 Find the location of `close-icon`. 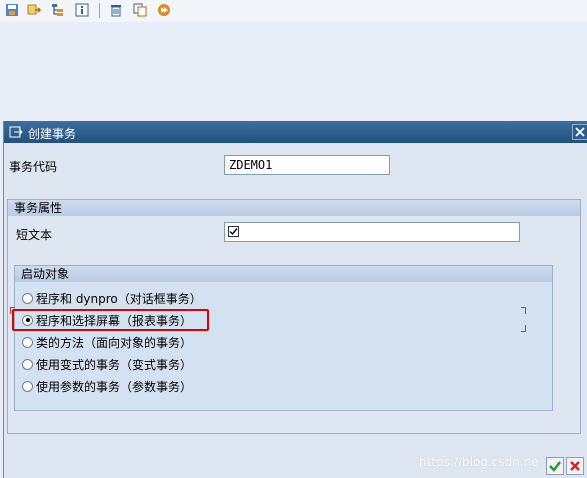

close-icon is located at coordinates (579, 132).